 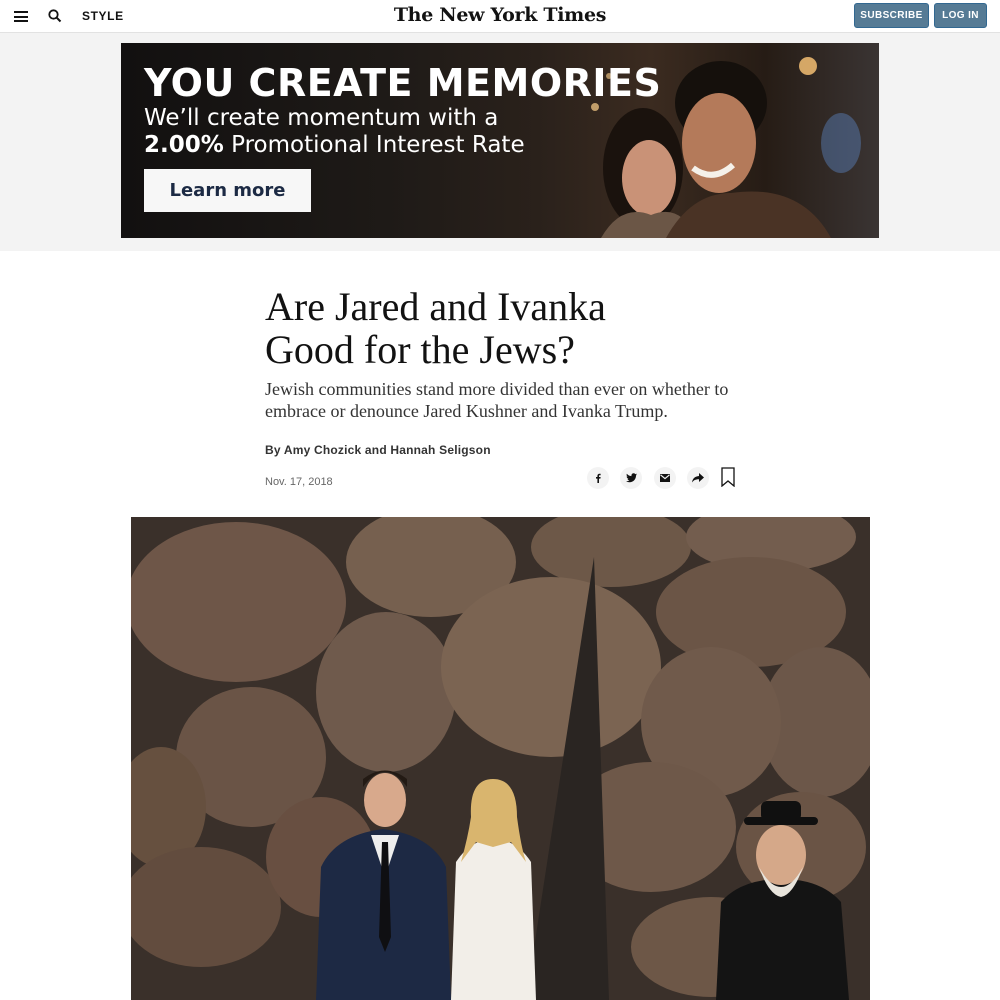 I want to click on subscribe-button: SUBSCRIBE, so click(x=891, y=15).